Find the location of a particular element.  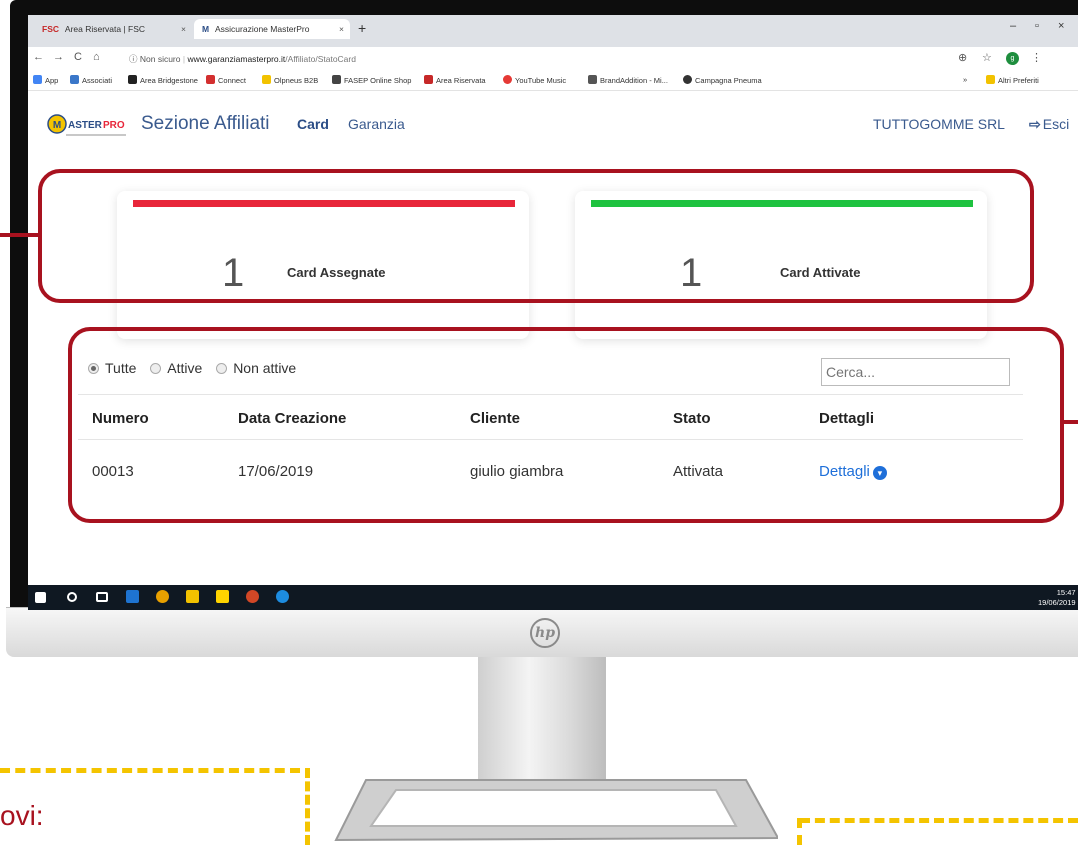

svg-text: M is located at coordinates (57, 125).